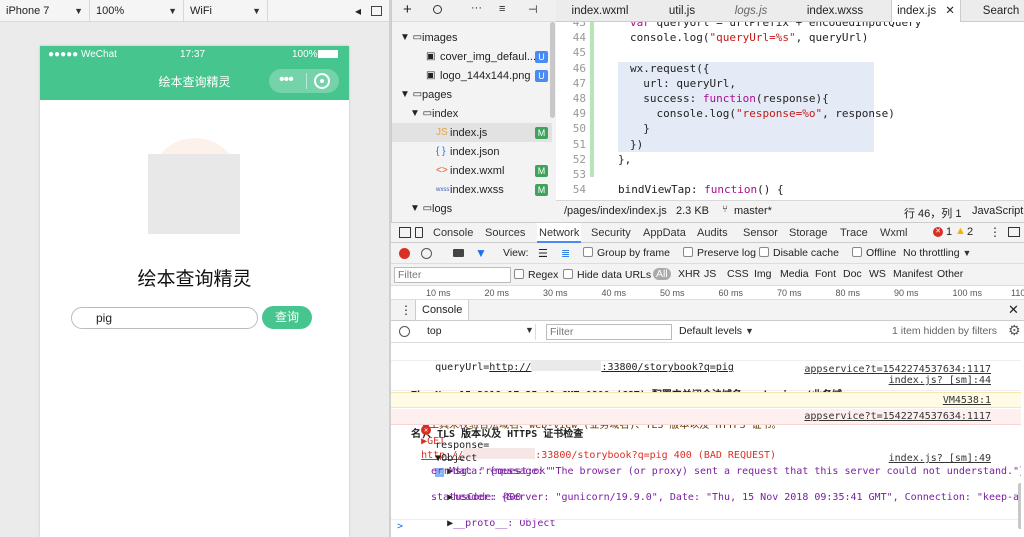 The image size is (1024, 537). What do you see at coordinates (541, 132) in the screenshot?
I see `git-status-badge: M` at bounding box center [541, 132].